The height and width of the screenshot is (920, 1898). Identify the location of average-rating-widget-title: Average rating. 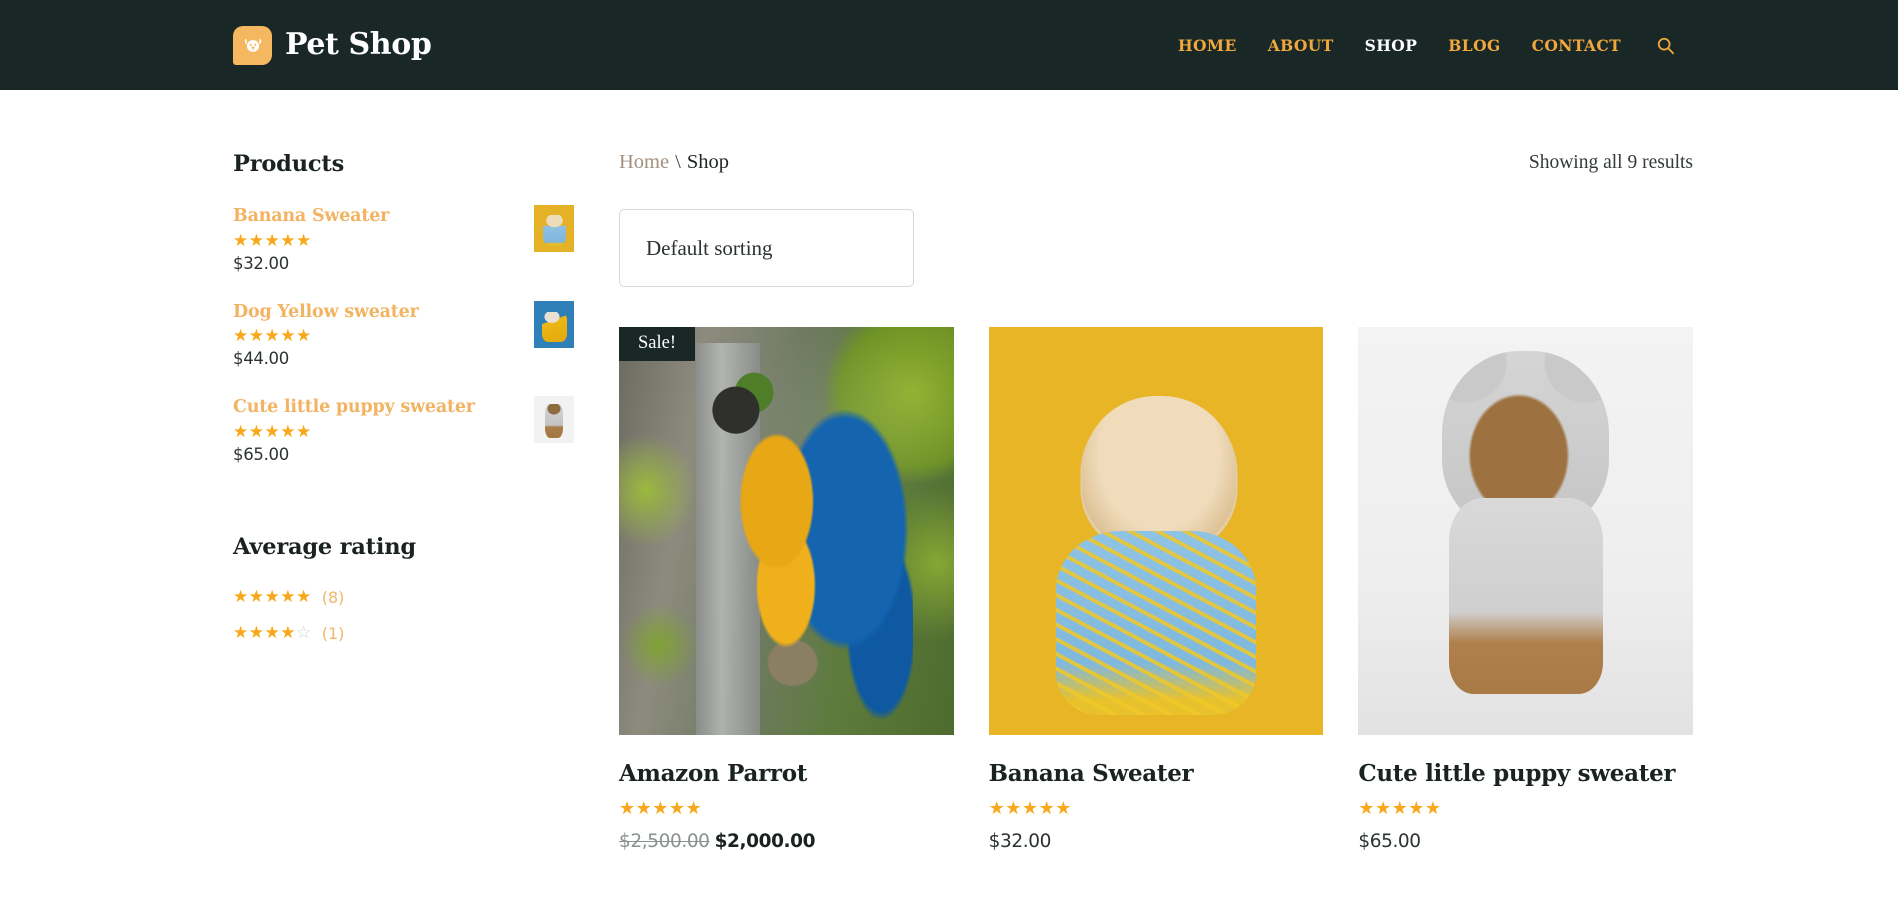
(324, 546).